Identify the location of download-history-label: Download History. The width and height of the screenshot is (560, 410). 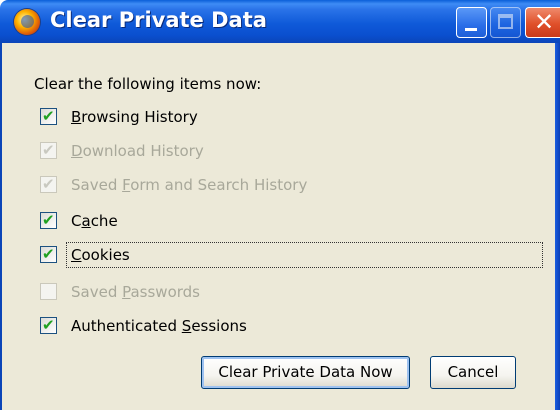
(137, 151).